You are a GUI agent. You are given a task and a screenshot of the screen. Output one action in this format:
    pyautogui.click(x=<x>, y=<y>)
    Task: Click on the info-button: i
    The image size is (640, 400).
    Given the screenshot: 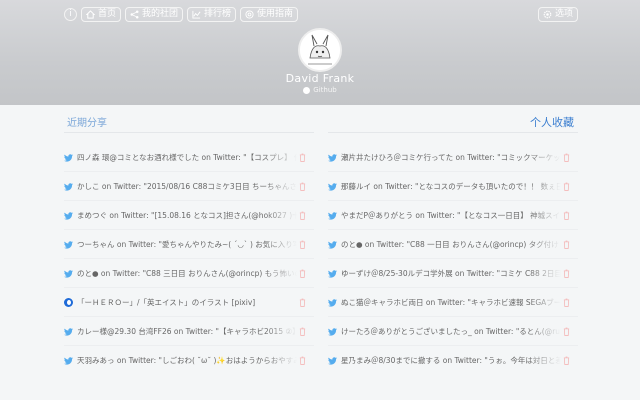 What is the action you would take?
    pyautogui.click(x=70, y=14)
    